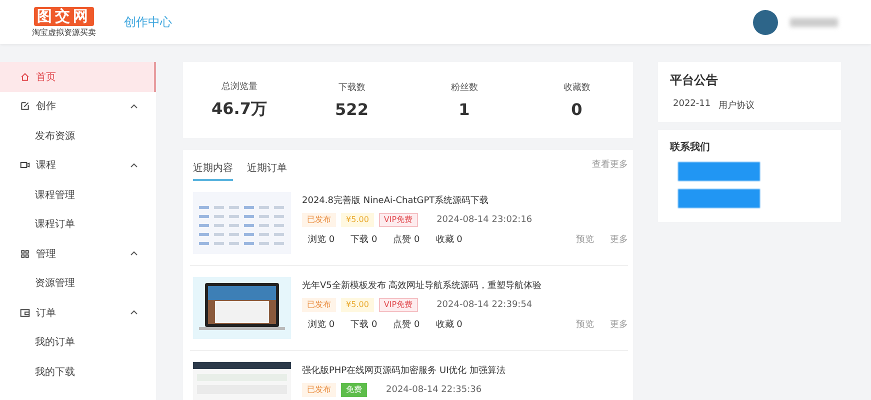 This screenshot has height=400, width=871. What do you see at coordinates (464, 88) in the screenshot?
I see `stat-label: 粉丝数` at bounding box center [464, 88].